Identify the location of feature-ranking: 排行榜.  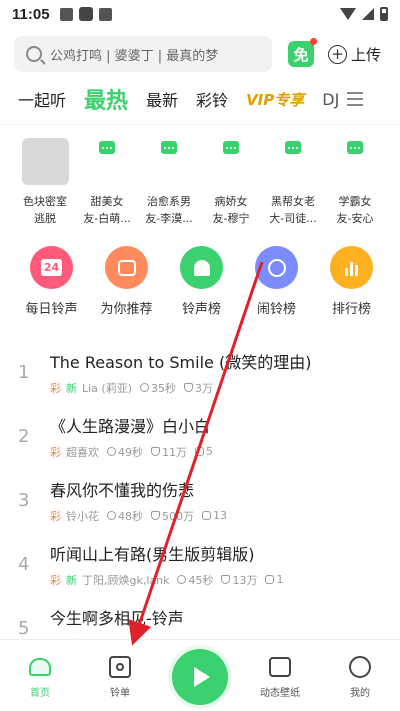
(351, 284).